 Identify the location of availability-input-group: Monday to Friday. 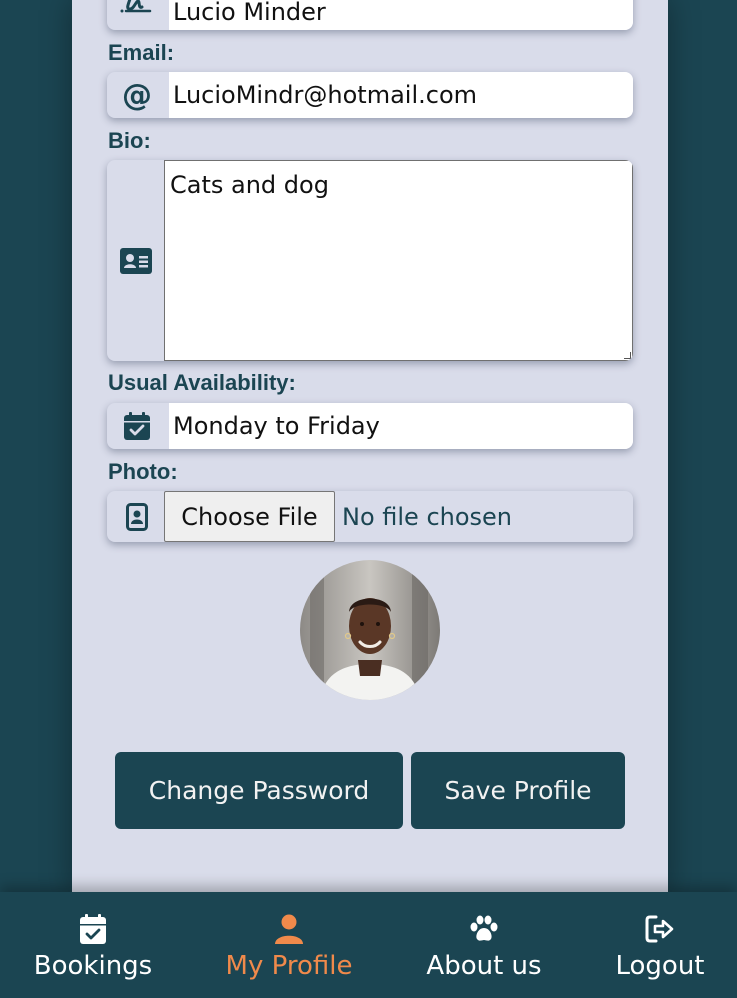
(370, 426).